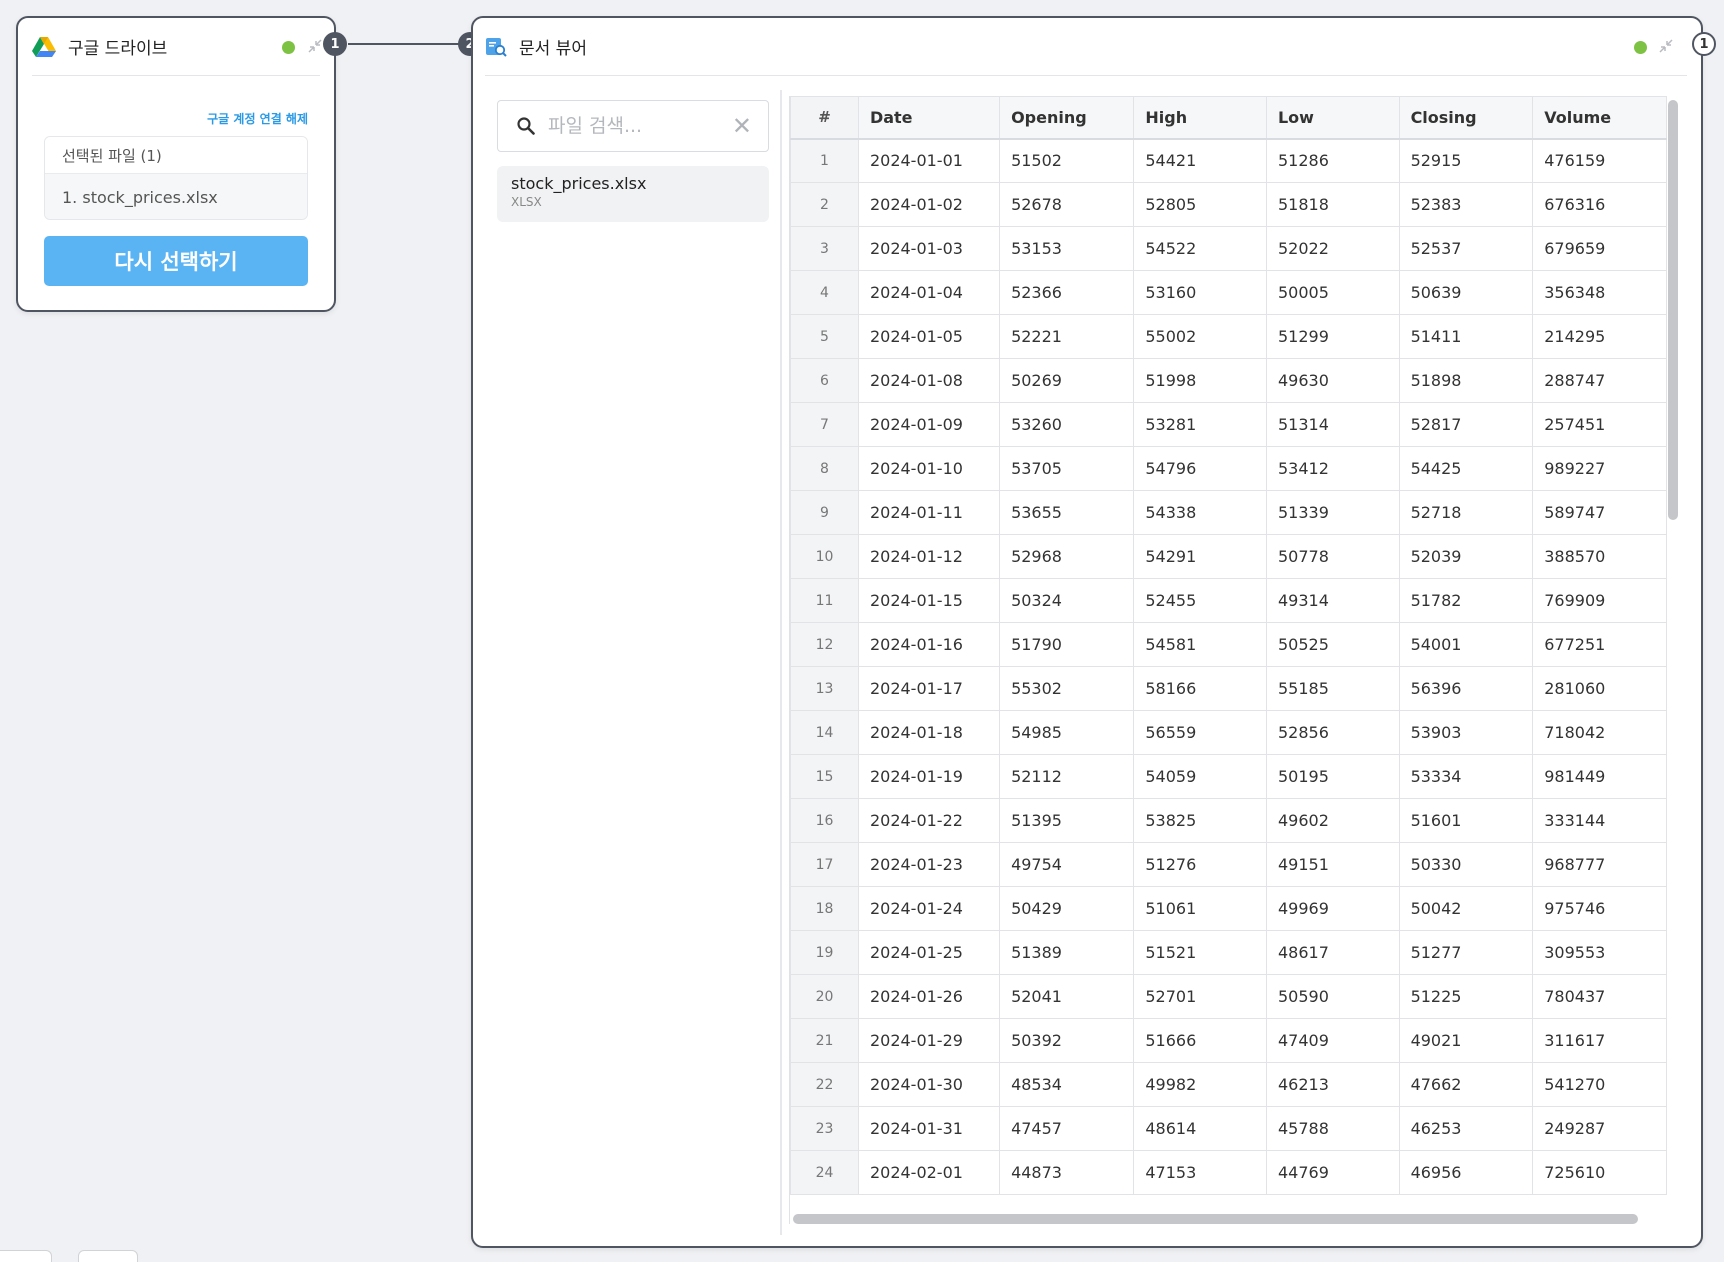 This screenshot has width=1724, height=1262. What do you see at coordinates (1200, 292) in the screenshot?
I see `table-cell: 53160` at bounding box center [1200, 292].